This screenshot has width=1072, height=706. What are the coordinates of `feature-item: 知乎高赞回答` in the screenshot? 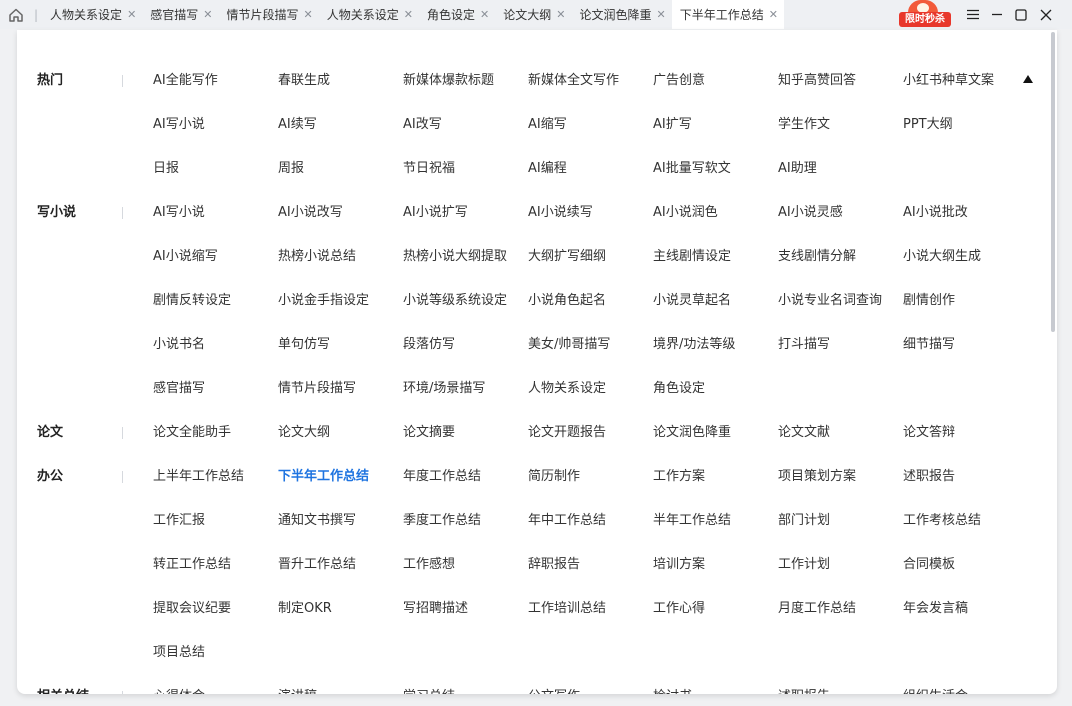 It's located at (817, 81).